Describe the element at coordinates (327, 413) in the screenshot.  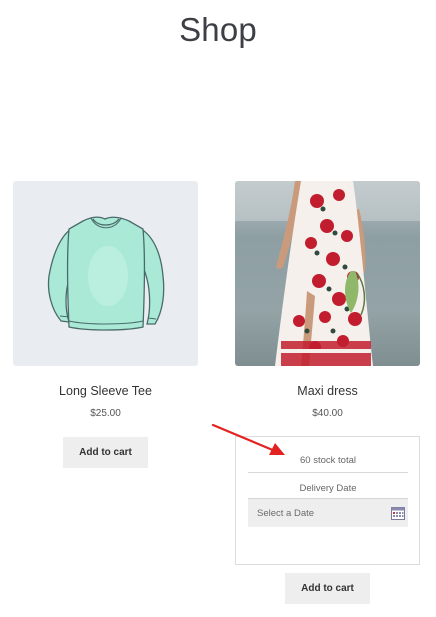
I see `product-price: $40.00` at that location.